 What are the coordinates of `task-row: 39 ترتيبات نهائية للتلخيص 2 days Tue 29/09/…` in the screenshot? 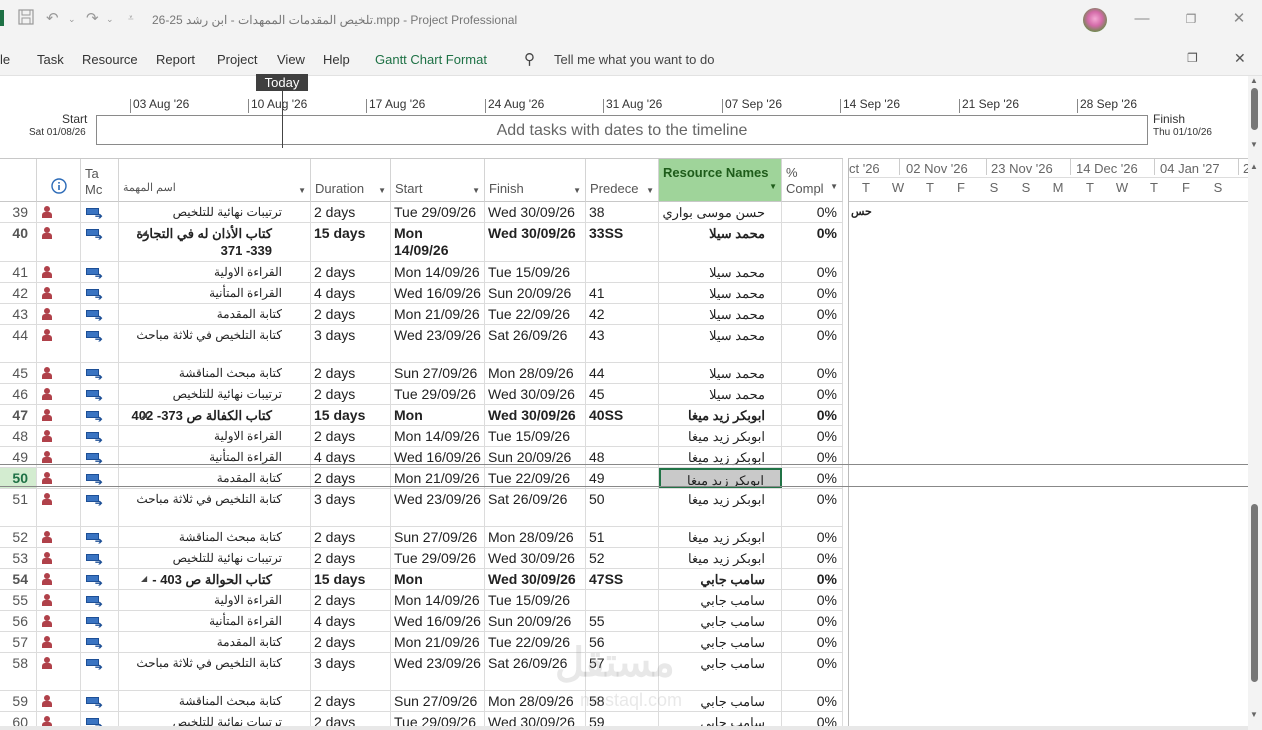 It's located at (421, 212).